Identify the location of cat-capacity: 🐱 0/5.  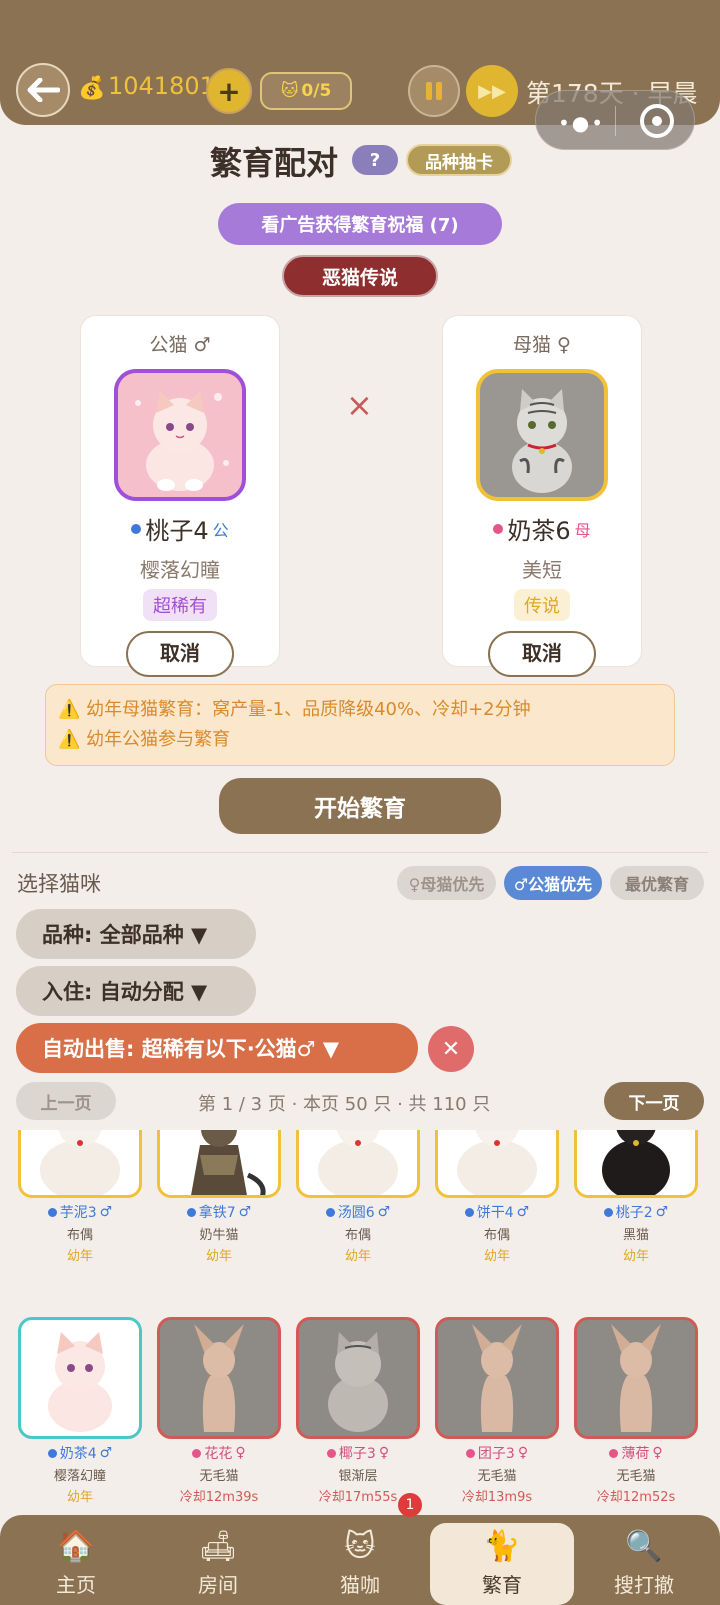
(306, 91).